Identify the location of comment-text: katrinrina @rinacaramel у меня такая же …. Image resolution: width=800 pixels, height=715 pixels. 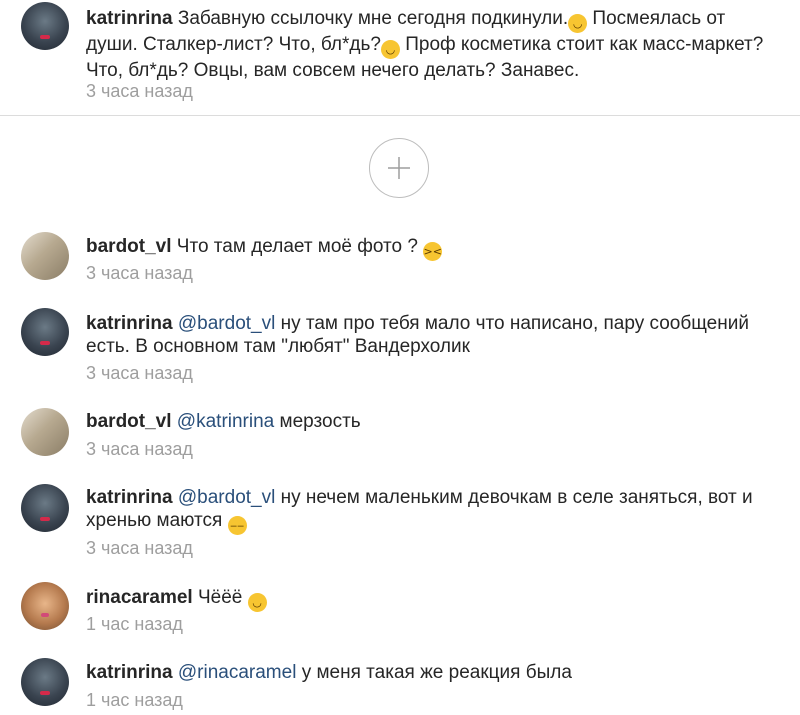
(329, 672).